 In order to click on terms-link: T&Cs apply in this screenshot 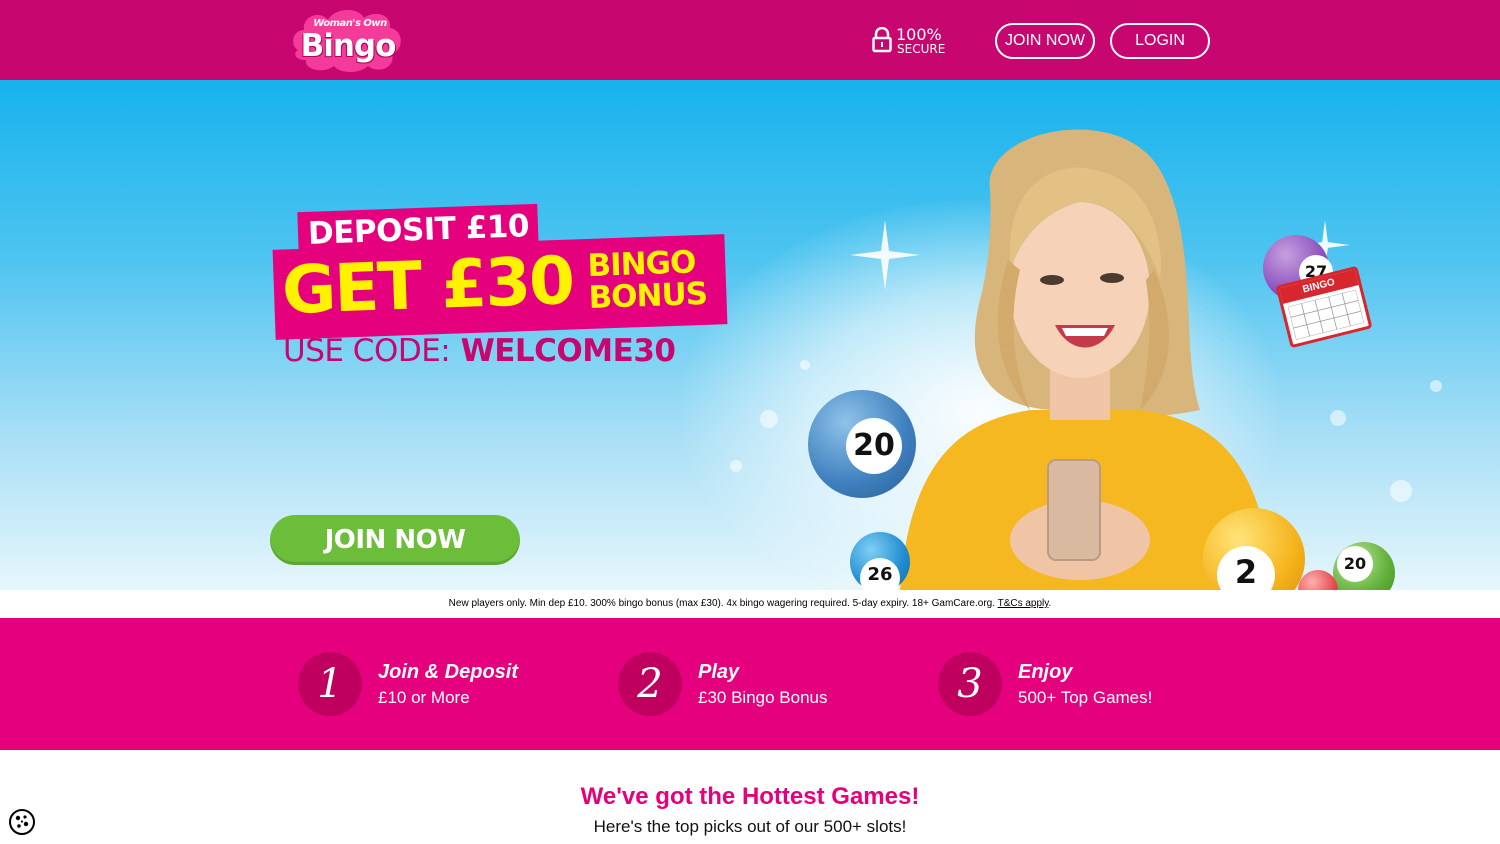, I will do `click(1023, 603)`.